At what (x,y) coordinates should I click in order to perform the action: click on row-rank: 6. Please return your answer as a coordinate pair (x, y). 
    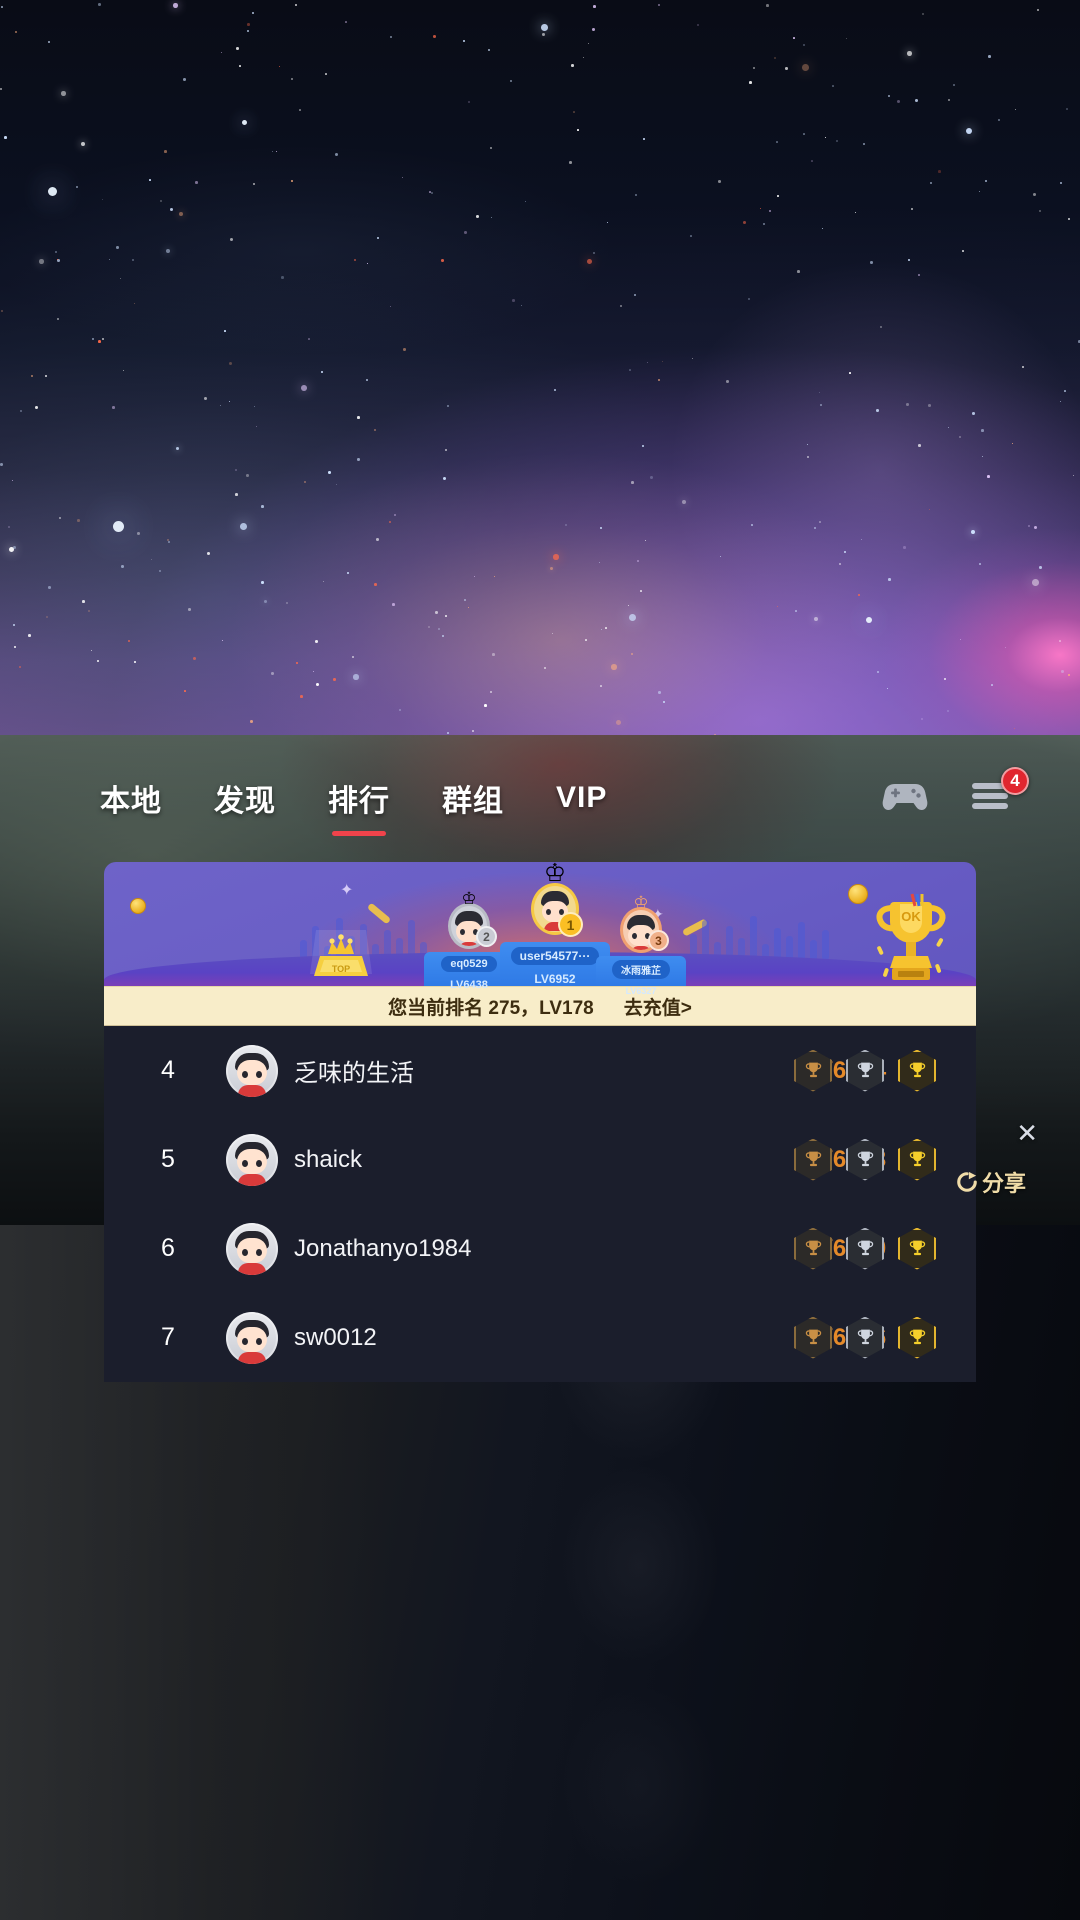
    Looking at the image, I should click on (168, 1248).